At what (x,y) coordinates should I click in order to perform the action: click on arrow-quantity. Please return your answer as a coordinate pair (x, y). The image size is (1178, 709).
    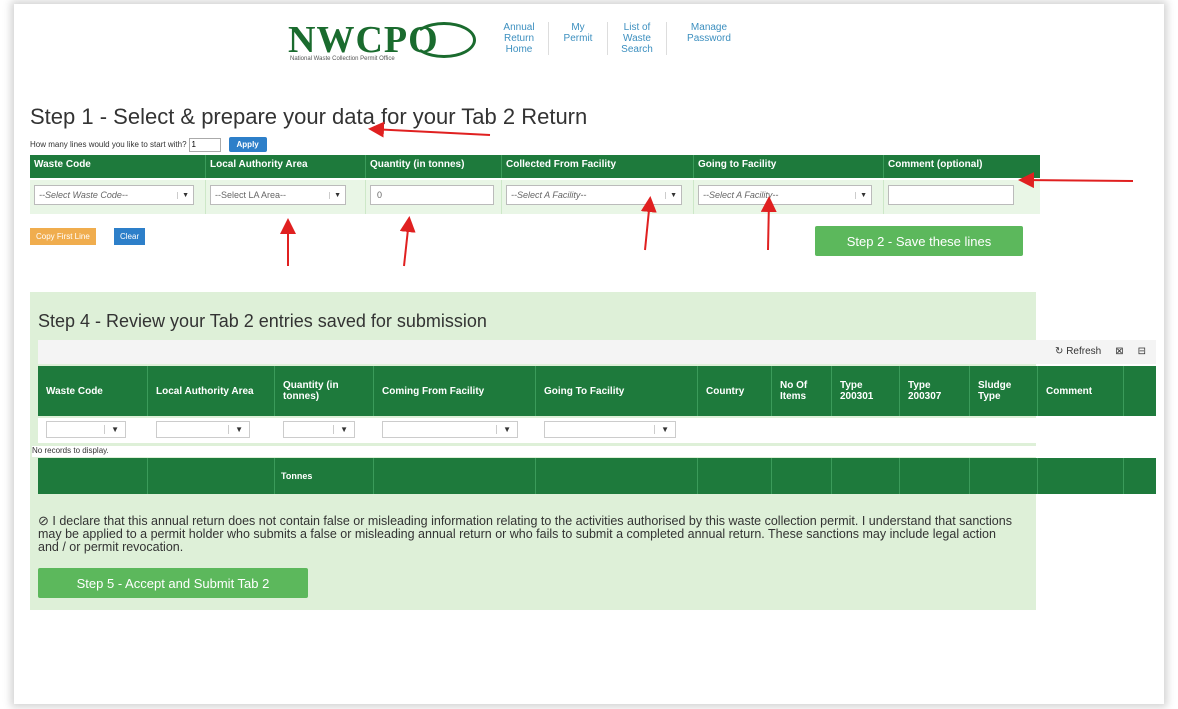
    Looking at the image, I should click on (407, 241).